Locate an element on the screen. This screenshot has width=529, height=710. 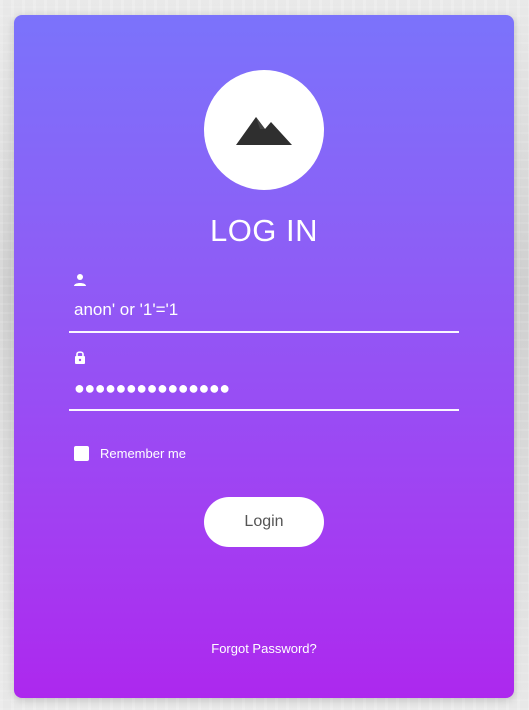
remember-checkbox is located at coordinates (81, 453).